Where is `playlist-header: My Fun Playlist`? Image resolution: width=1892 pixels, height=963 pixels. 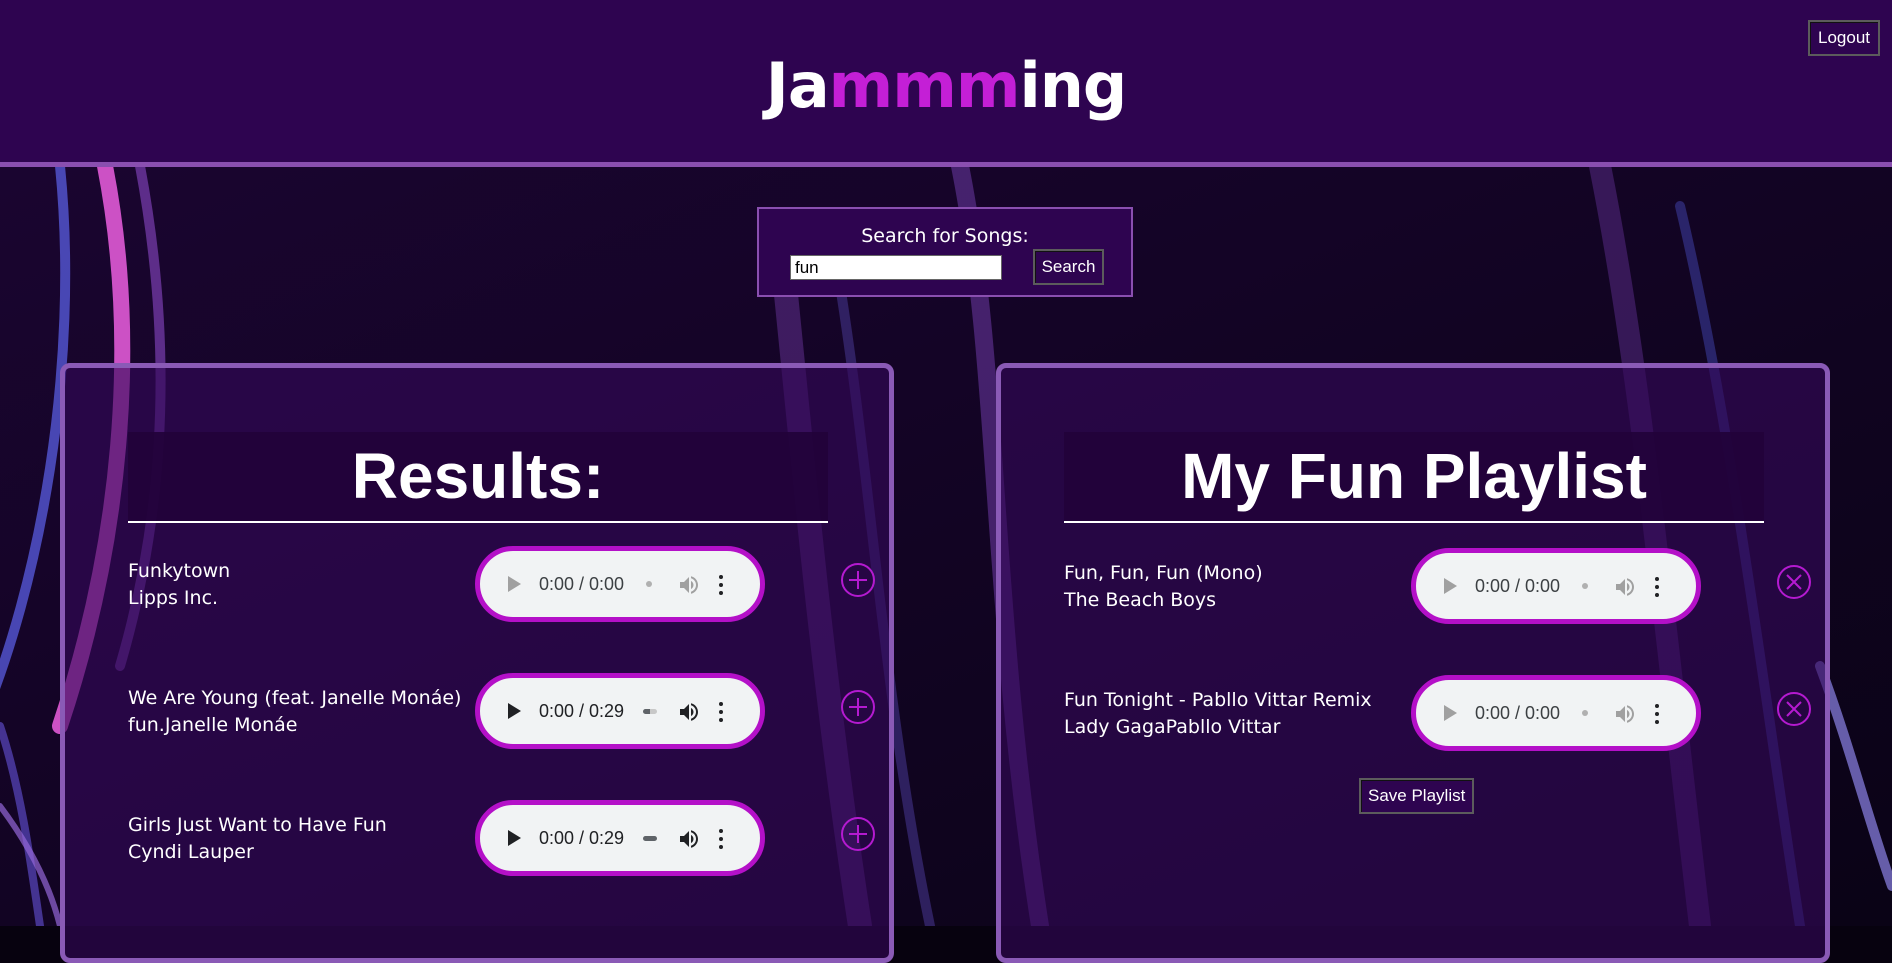 playlist-header: My Fun Playlist is located at coordinates (1414, 477).